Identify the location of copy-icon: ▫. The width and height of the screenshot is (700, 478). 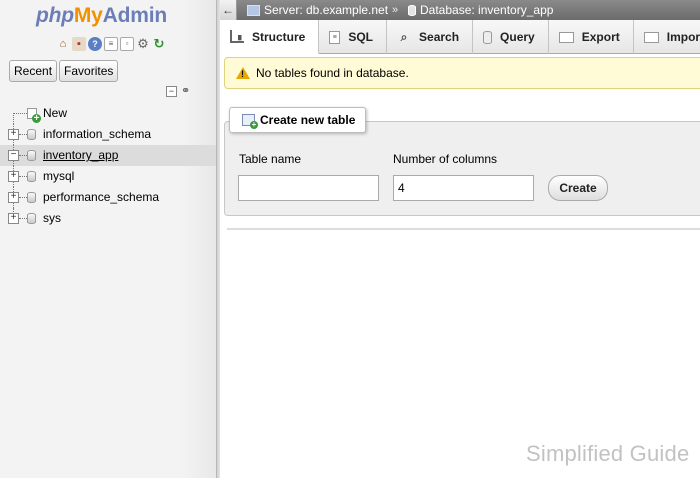
(127, 44).